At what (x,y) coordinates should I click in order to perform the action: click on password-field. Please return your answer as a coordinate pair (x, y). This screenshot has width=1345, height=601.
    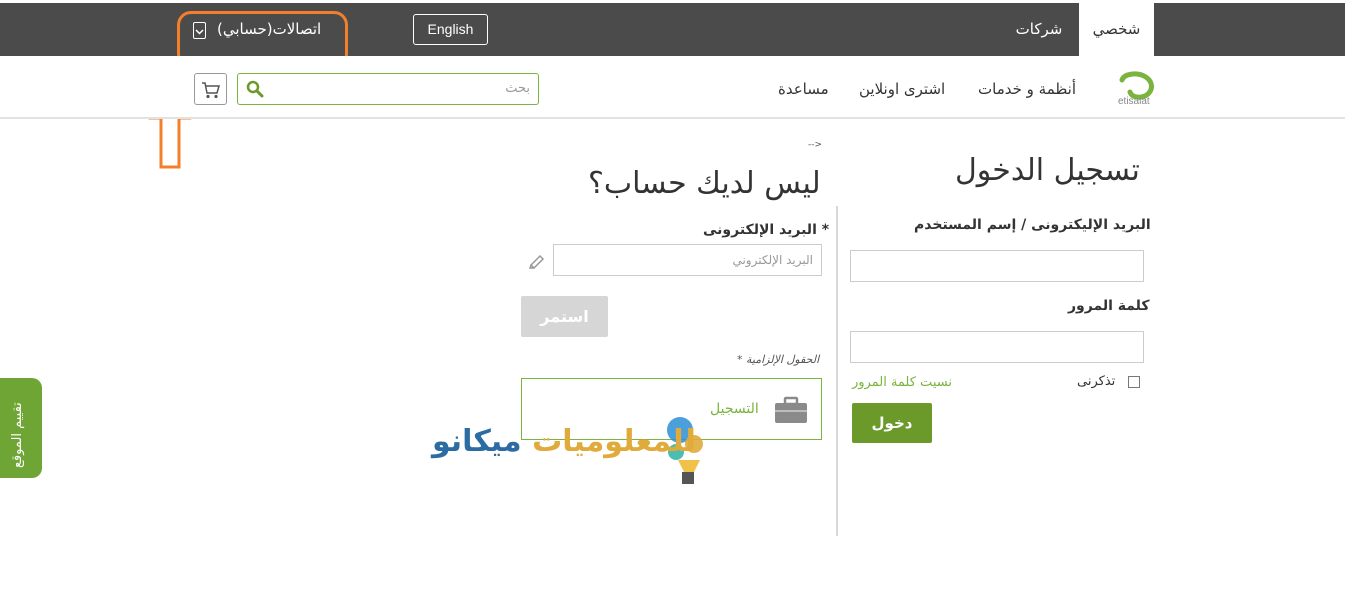
    Looking at the image, I should click on (997, 347).